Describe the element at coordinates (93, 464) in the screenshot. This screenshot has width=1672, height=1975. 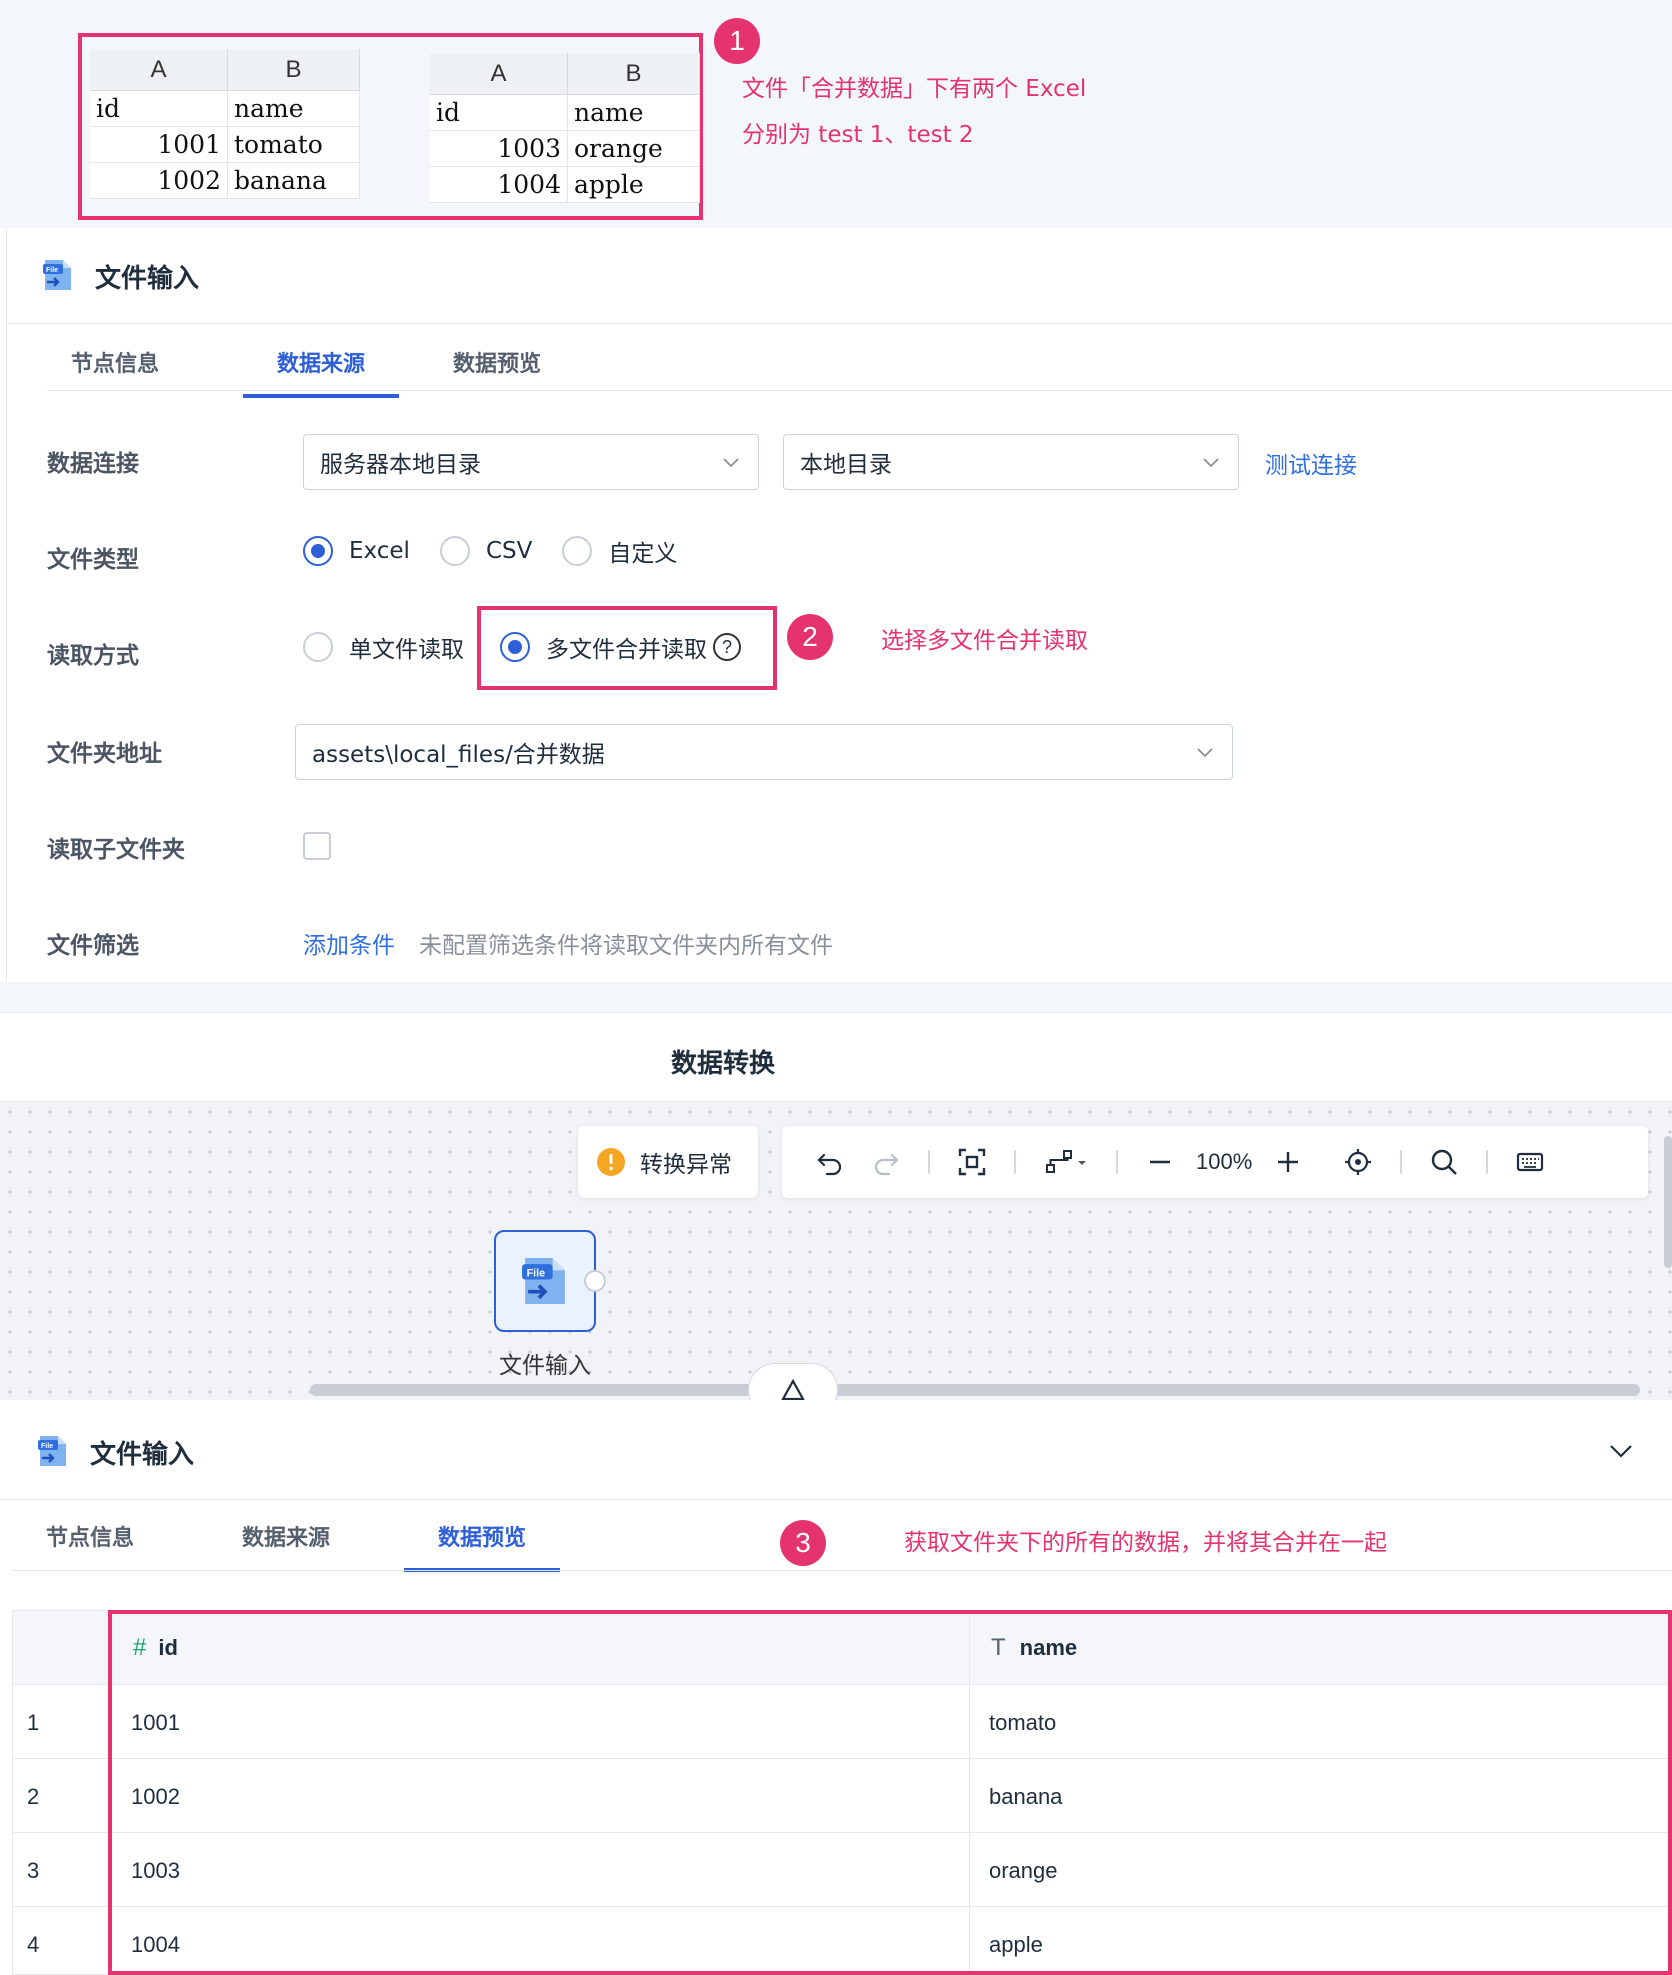
I see `connection-label: 数据连接` at that location.